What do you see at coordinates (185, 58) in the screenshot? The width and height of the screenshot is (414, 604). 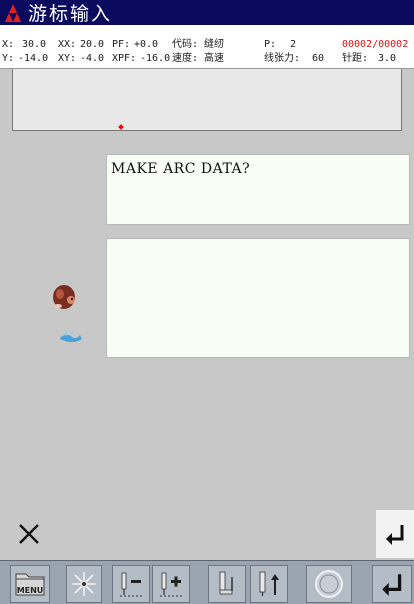 I see `speed-label: 速度:` at bounding box center [185, 58].